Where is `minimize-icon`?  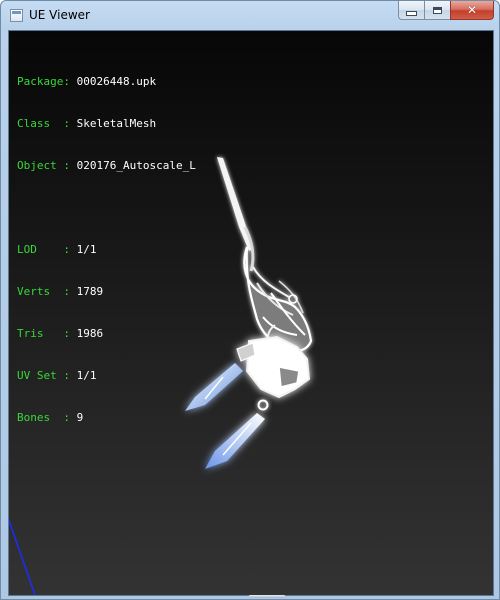 minimize-icon is located at coordinates (411, 13).